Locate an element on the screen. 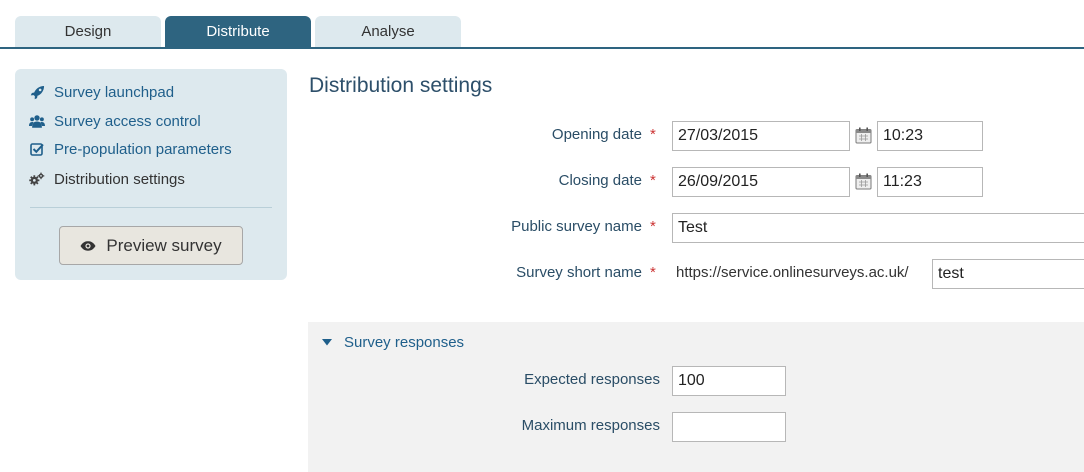 This screenshot has height=472, width=1084. checkbox-icon is located at coordinates (37, 149).